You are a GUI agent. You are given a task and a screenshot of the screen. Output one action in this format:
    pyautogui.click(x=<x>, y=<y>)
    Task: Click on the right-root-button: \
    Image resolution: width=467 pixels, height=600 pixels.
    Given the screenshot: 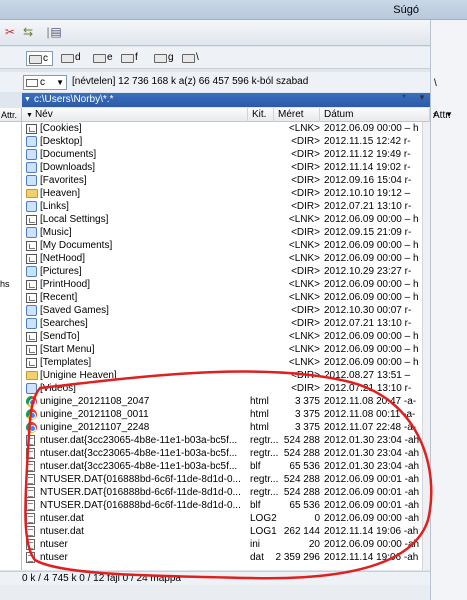 What is the action you would take?
    pyautogui.click(x=435, y=83)
    